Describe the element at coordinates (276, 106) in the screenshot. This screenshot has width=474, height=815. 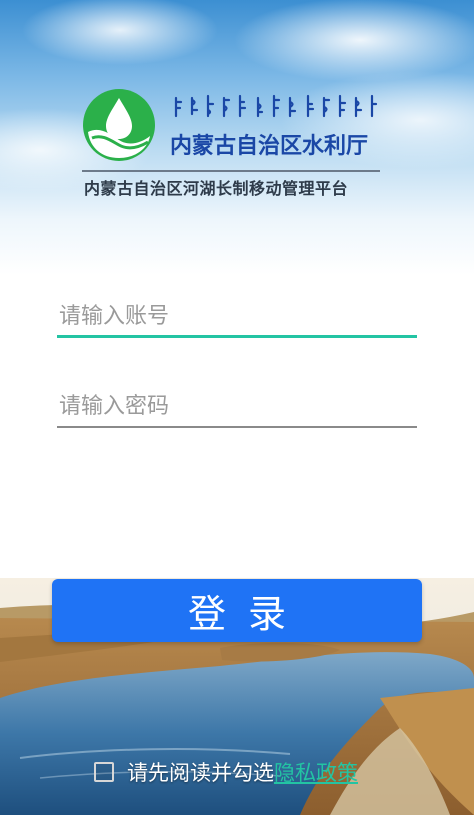
I see `mongolian-script-logo` at that location.